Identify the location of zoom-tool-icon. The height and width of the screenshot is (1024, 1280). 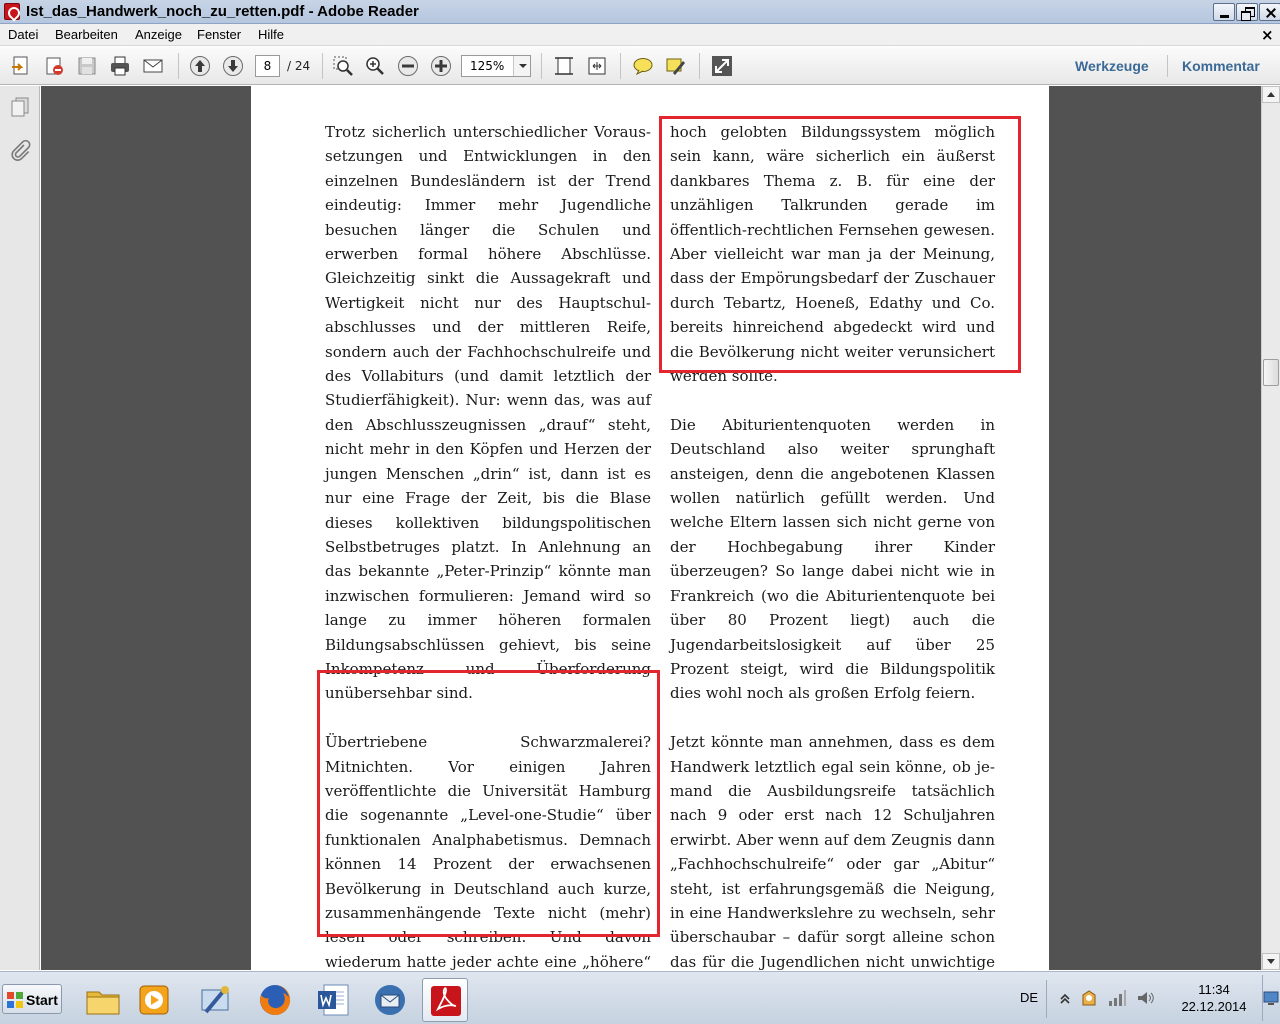
(375, 66).